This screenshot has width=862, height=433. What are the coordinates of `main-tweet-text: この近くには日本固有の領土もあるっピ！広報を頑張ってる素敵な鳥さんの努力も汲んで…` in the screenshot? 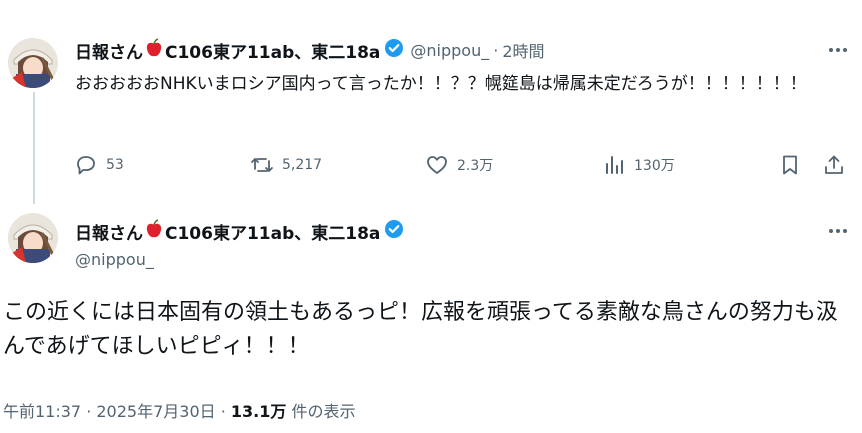 It's located at (420, 329).